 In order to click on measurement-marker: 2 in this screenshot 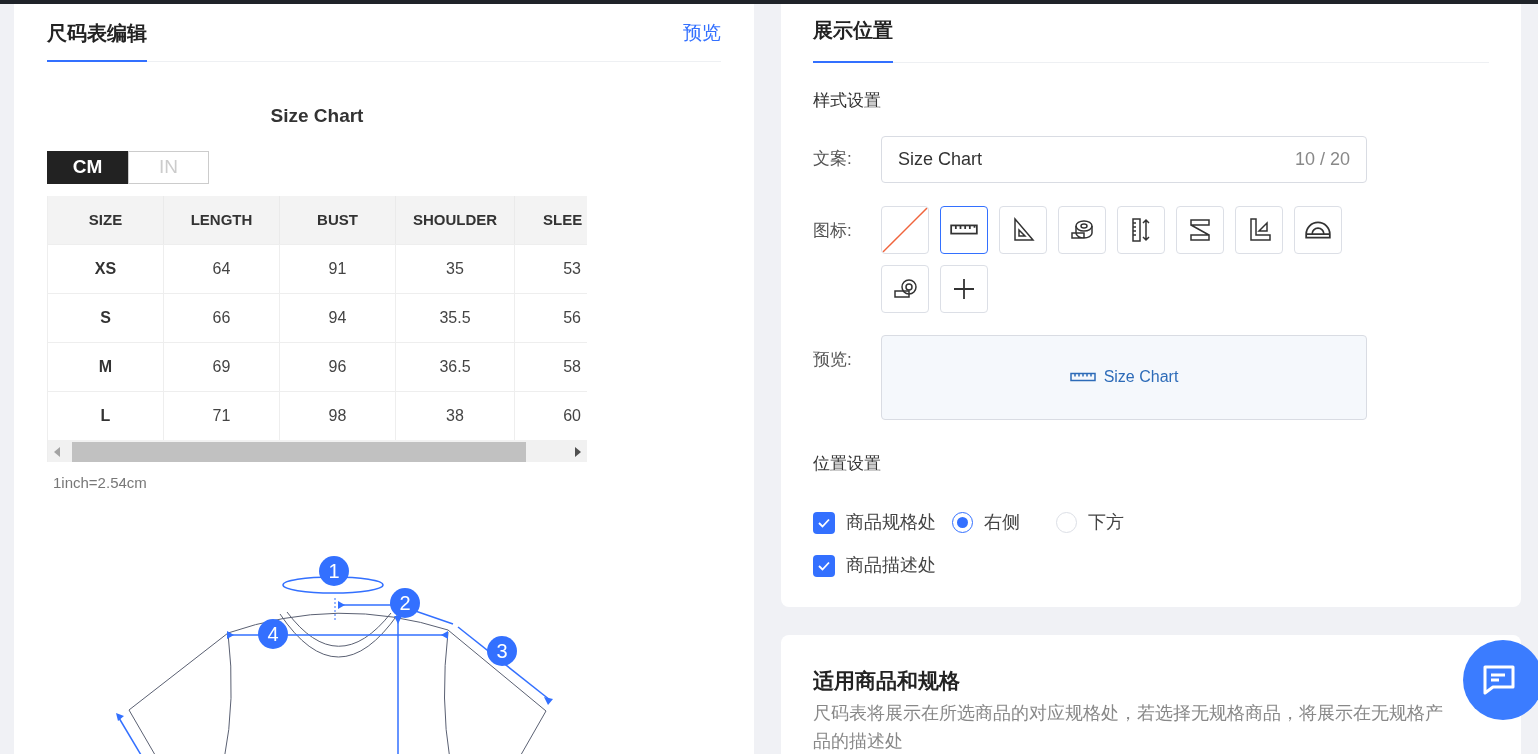, I will do `click(405, 603)`.